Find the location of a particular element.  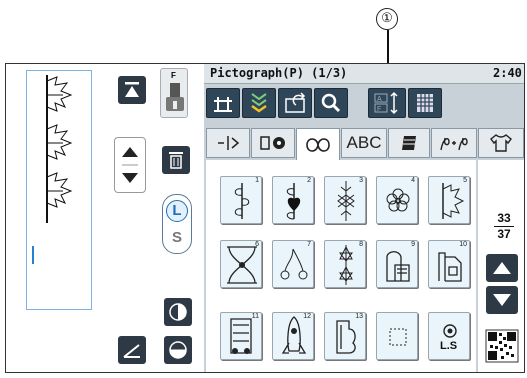

pattern-cell-4: 4 is located at coordinates (397, 200).